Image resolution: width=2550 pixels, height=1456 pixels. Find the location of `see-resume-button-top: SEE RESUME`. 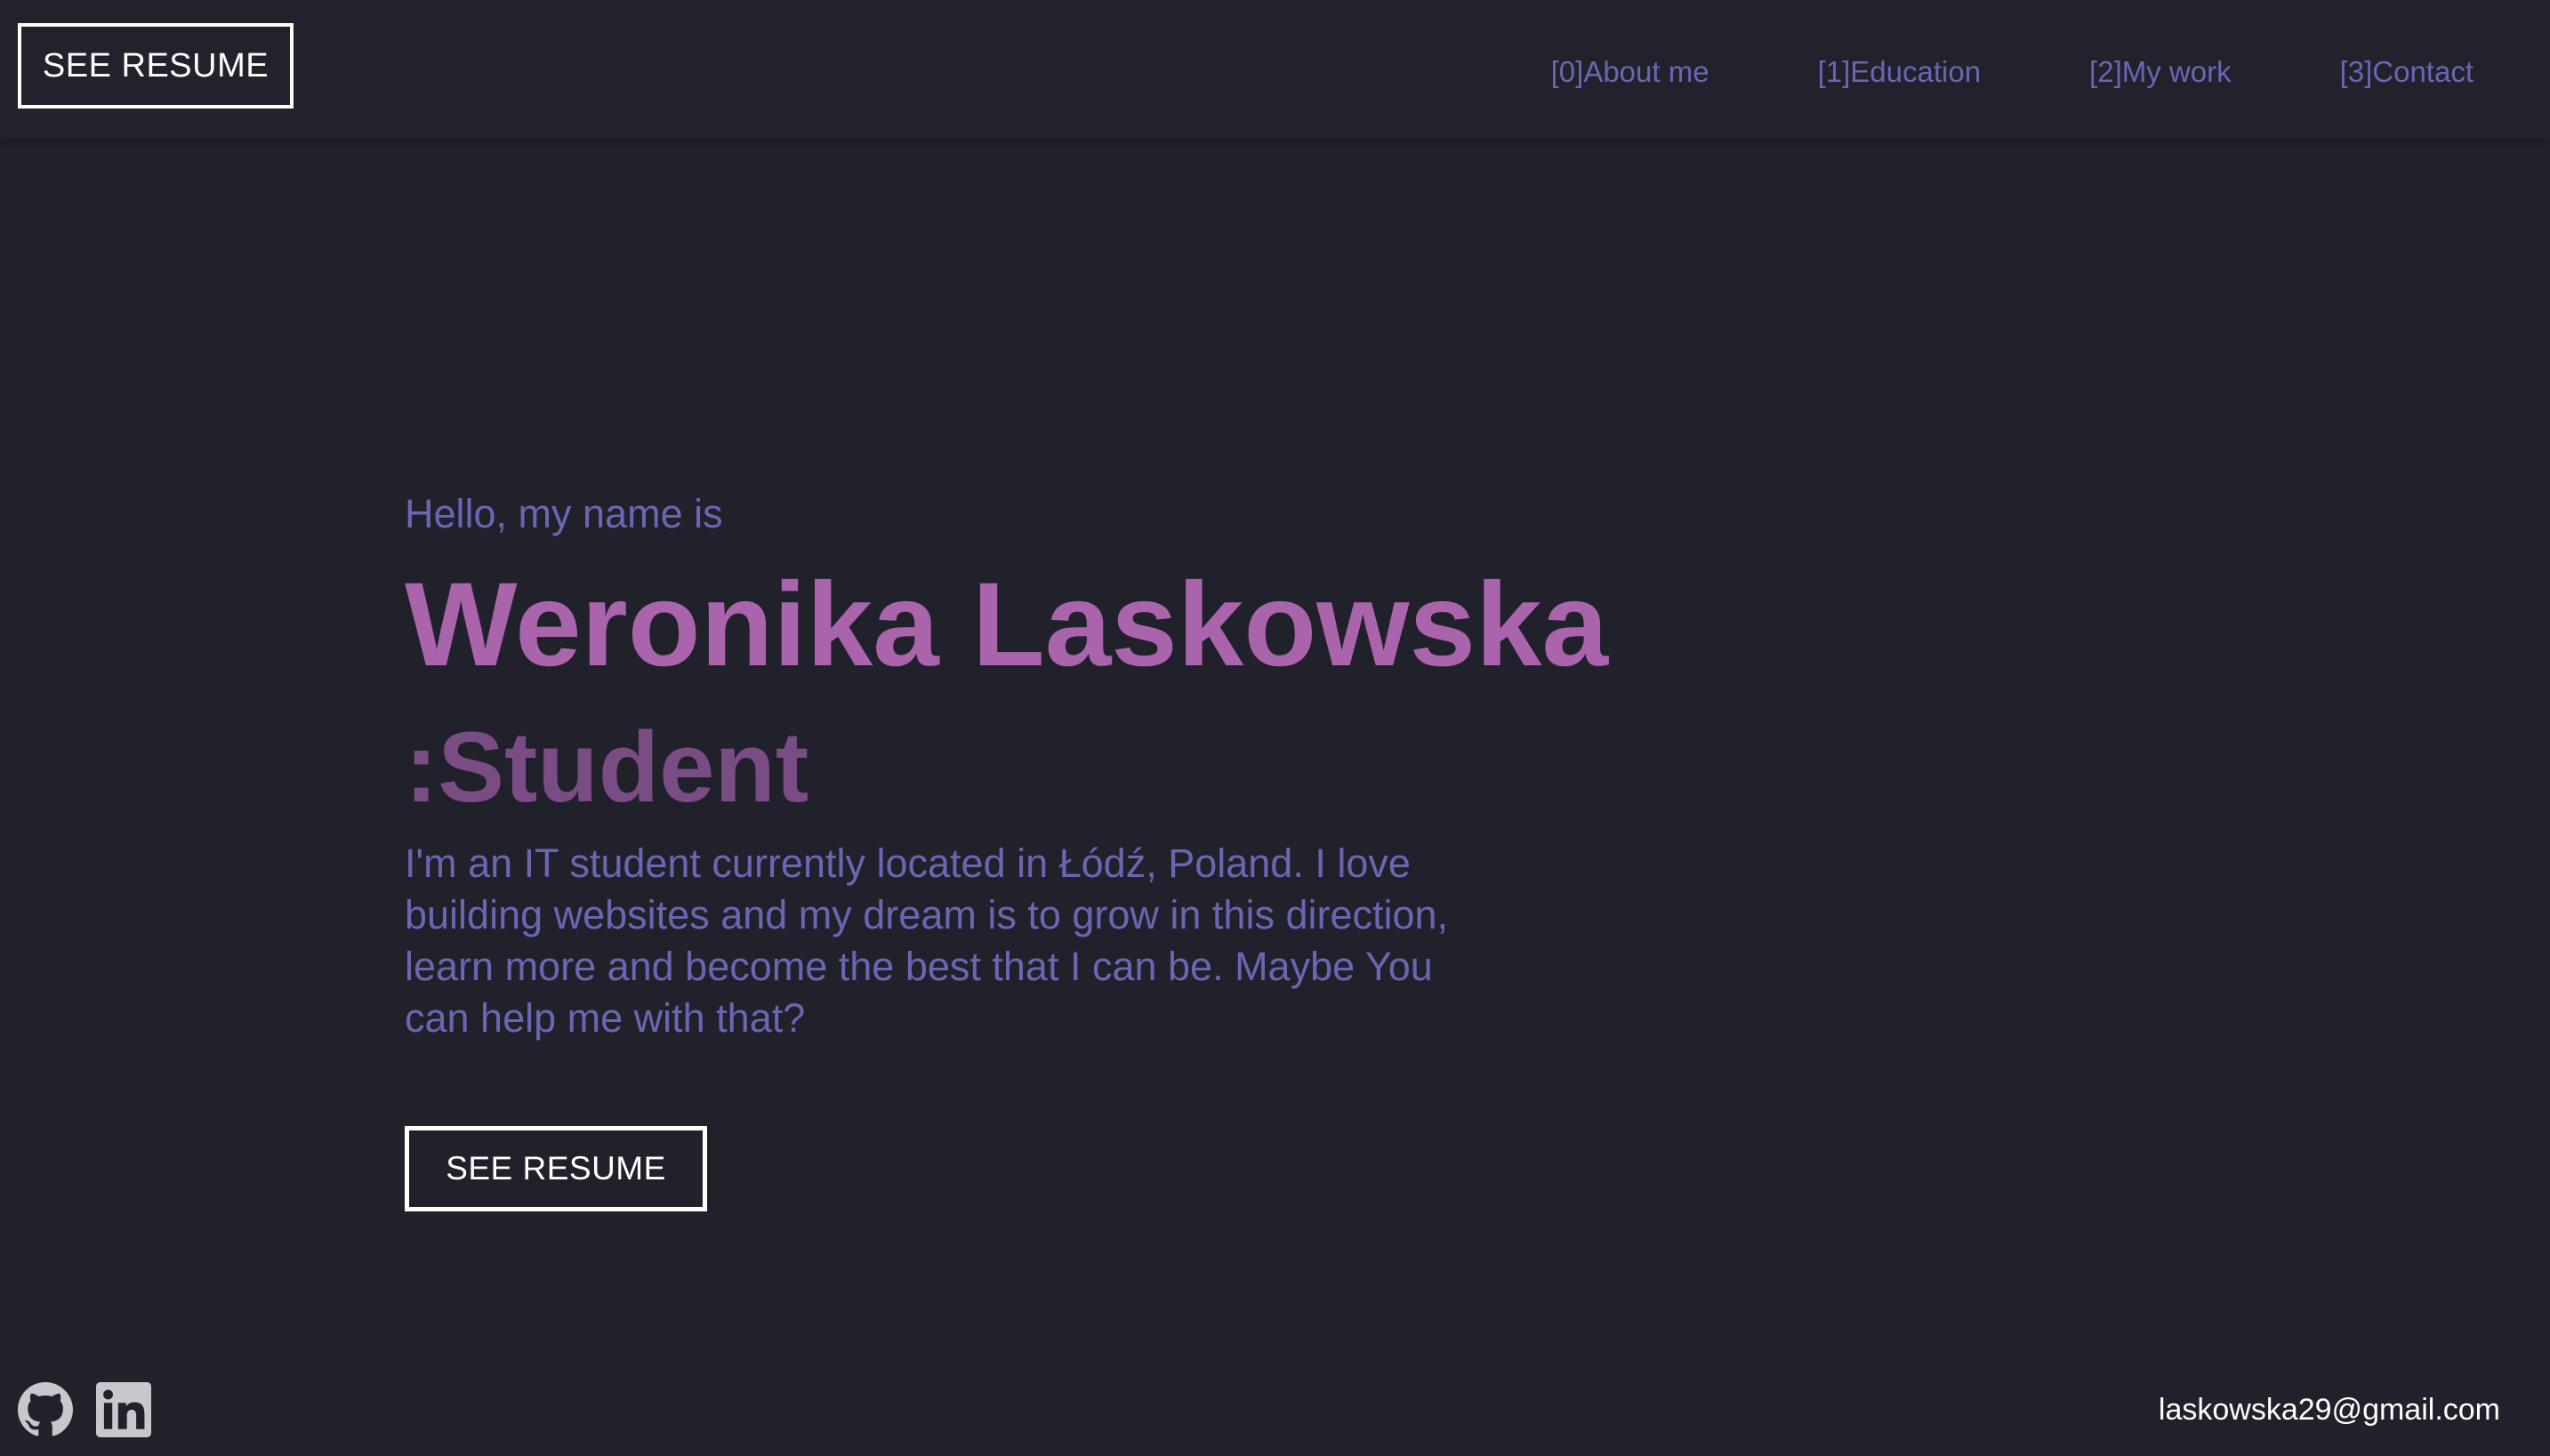

see-resume-button-top: SEE RESUME is located at coordinates (156, 66).